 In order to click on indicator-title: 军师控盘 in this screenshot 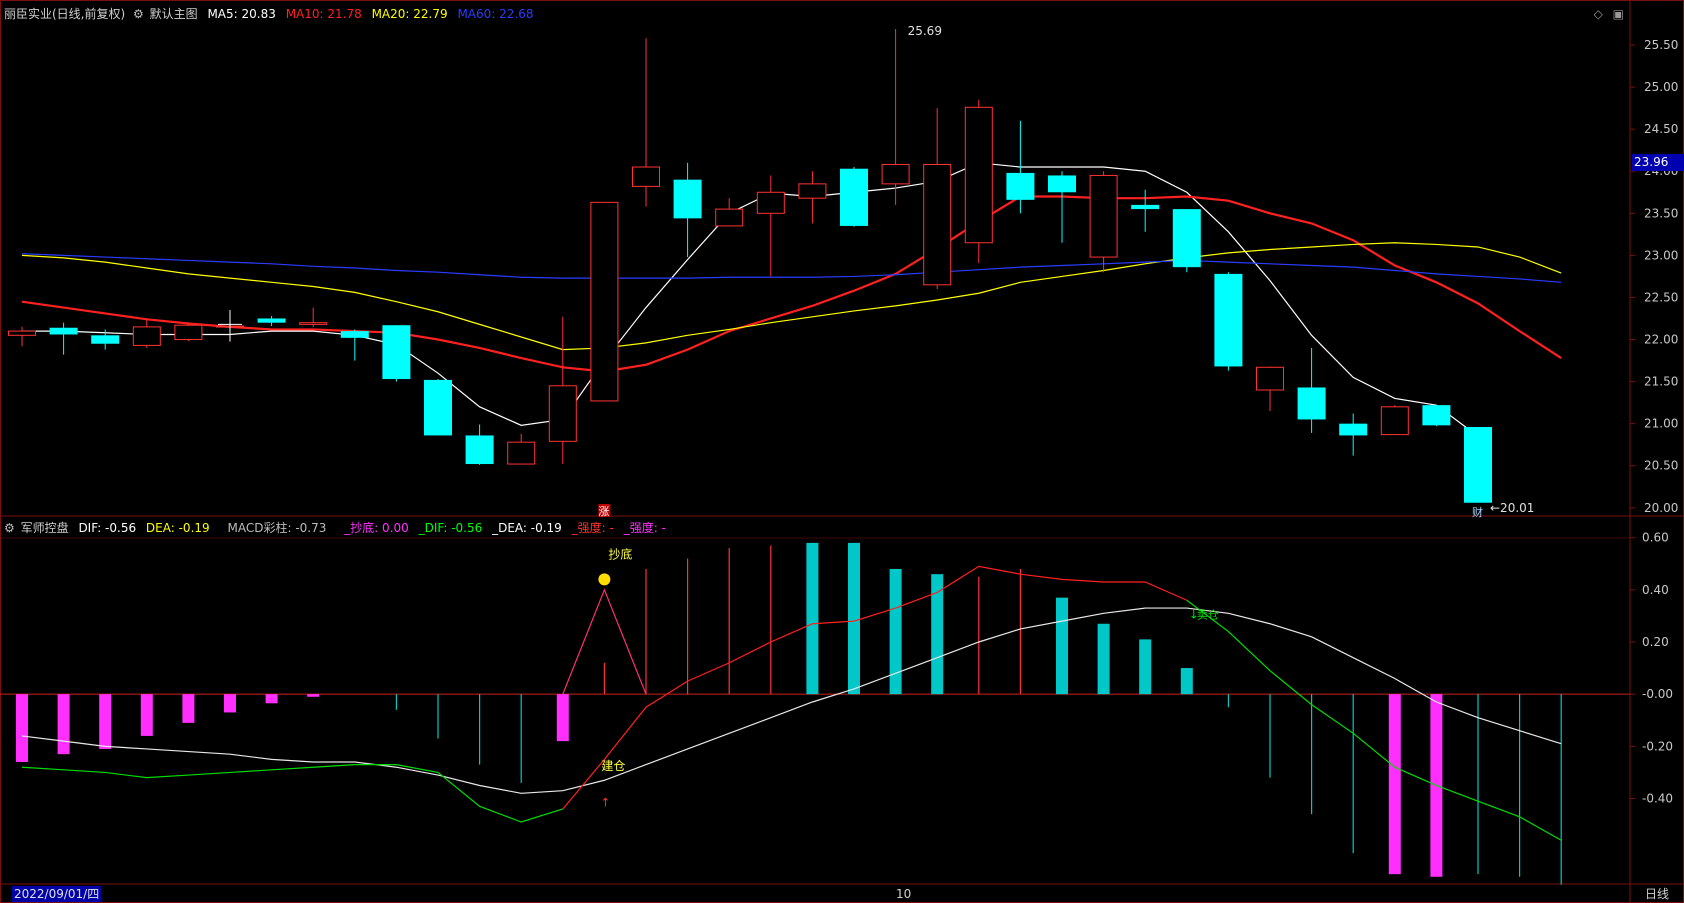, I will do `click(45, 528)`.